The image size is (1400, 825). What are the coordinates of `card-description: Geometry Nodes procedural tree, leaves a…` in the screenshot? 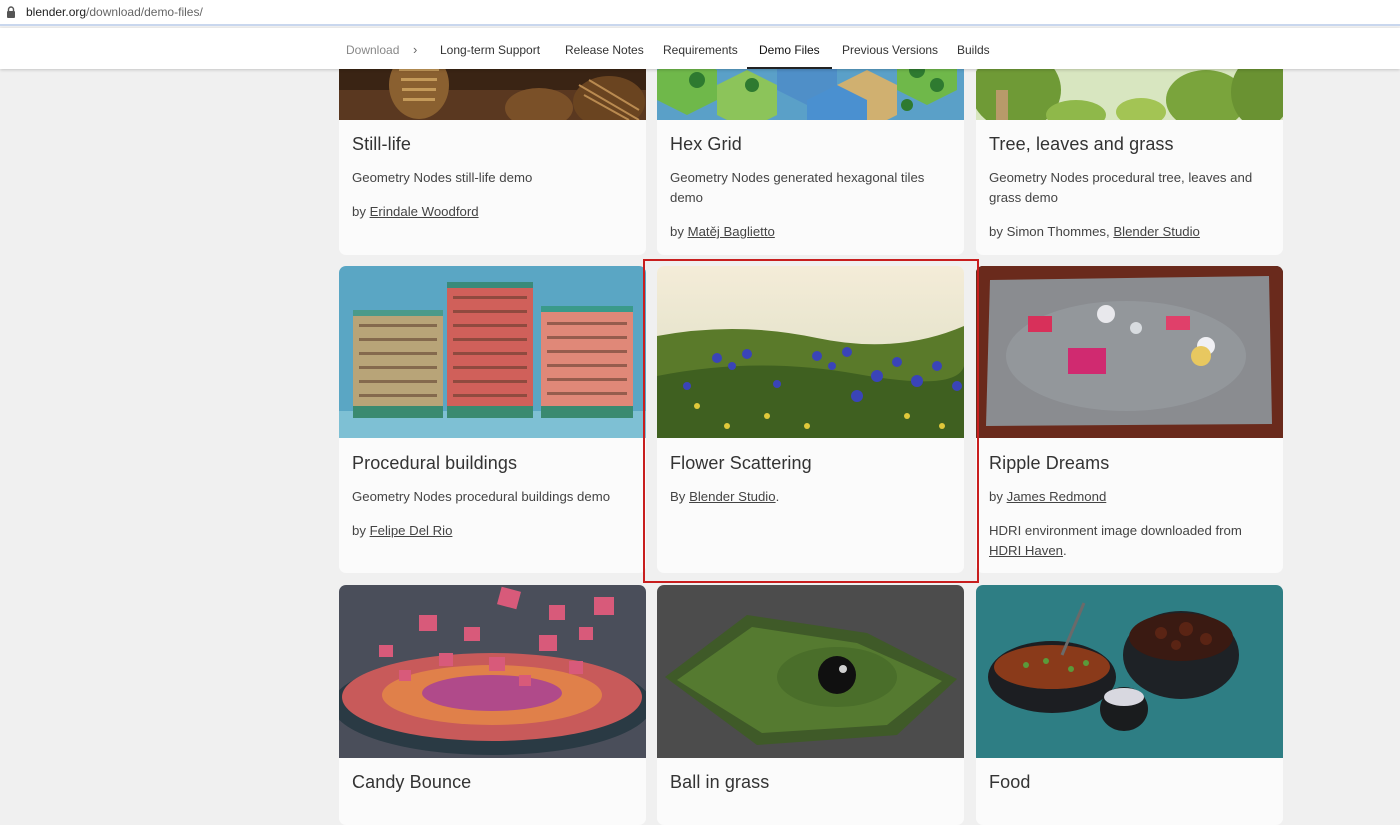 It's located at (1121, 187).